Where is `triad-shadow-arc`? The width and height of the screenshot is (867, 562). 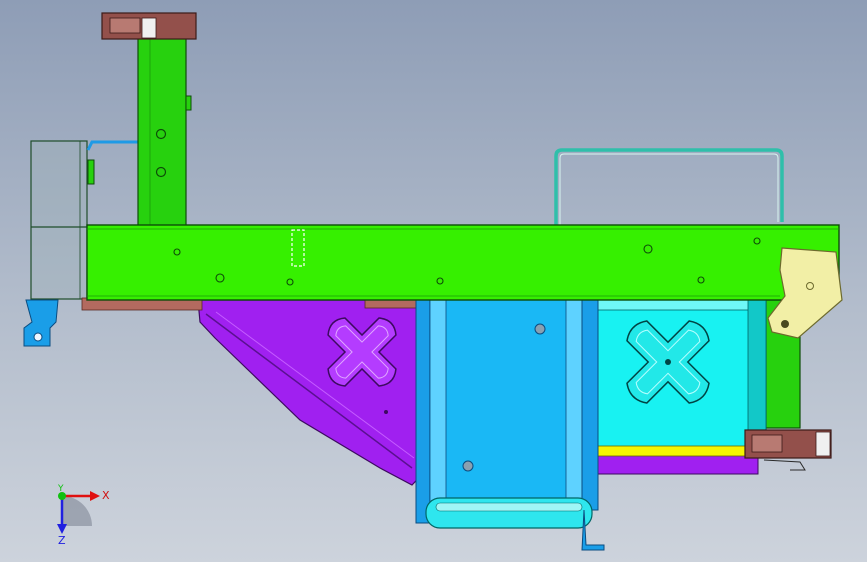 triad-shadow-arc is located at coordinates (77, 511).